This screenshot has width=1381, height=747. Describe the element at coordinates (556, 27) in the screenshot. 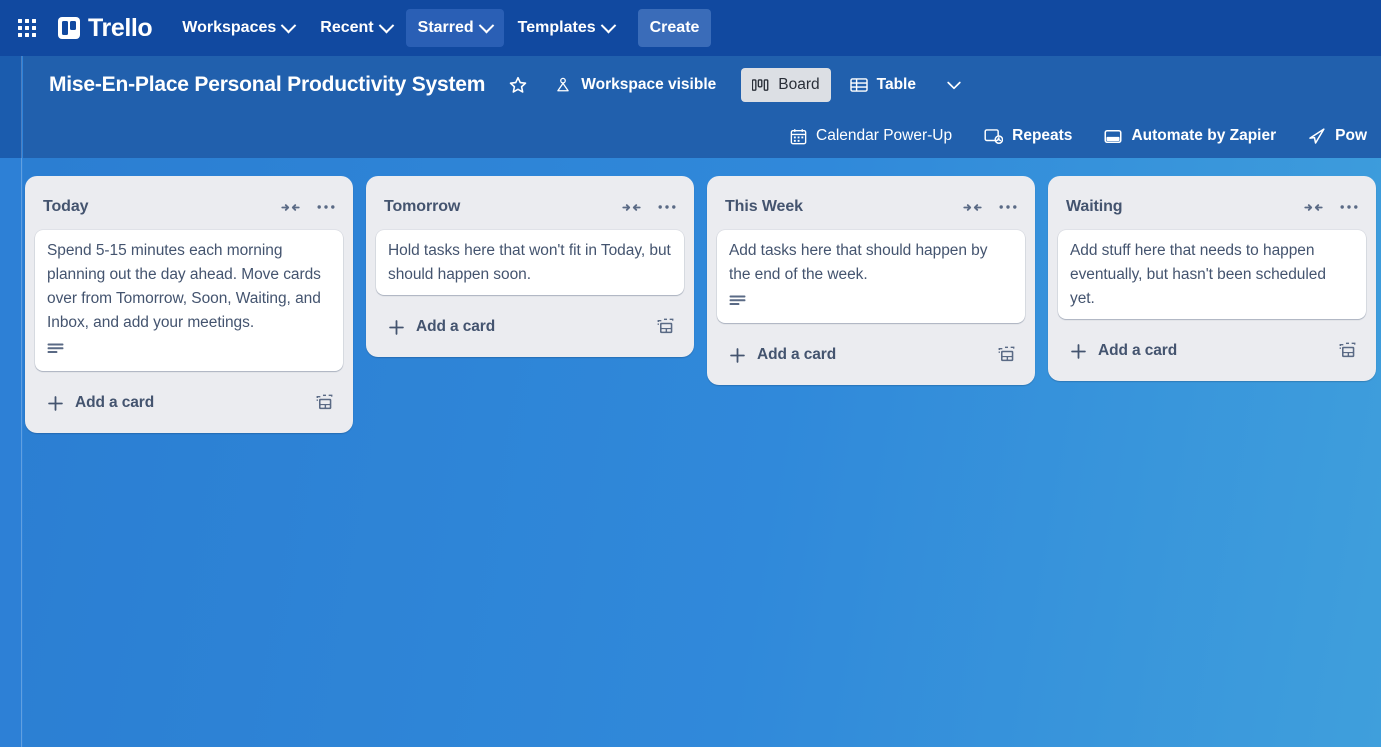

I see `nav-item-templates-label: Templates` at that location.